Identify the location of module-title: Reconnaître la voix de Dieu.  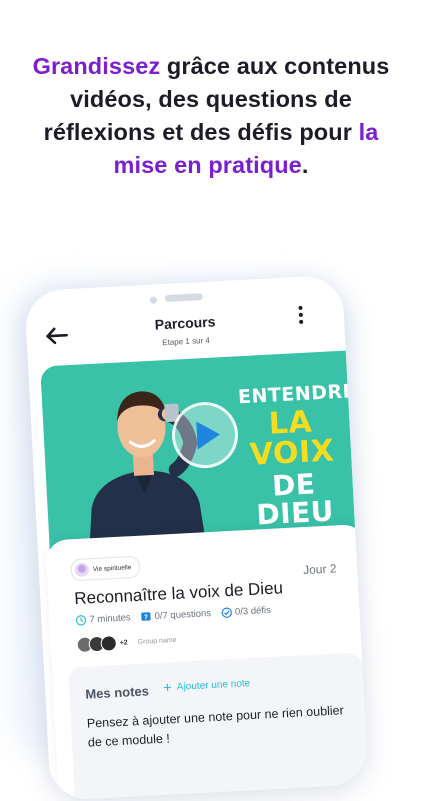
(178, 593).